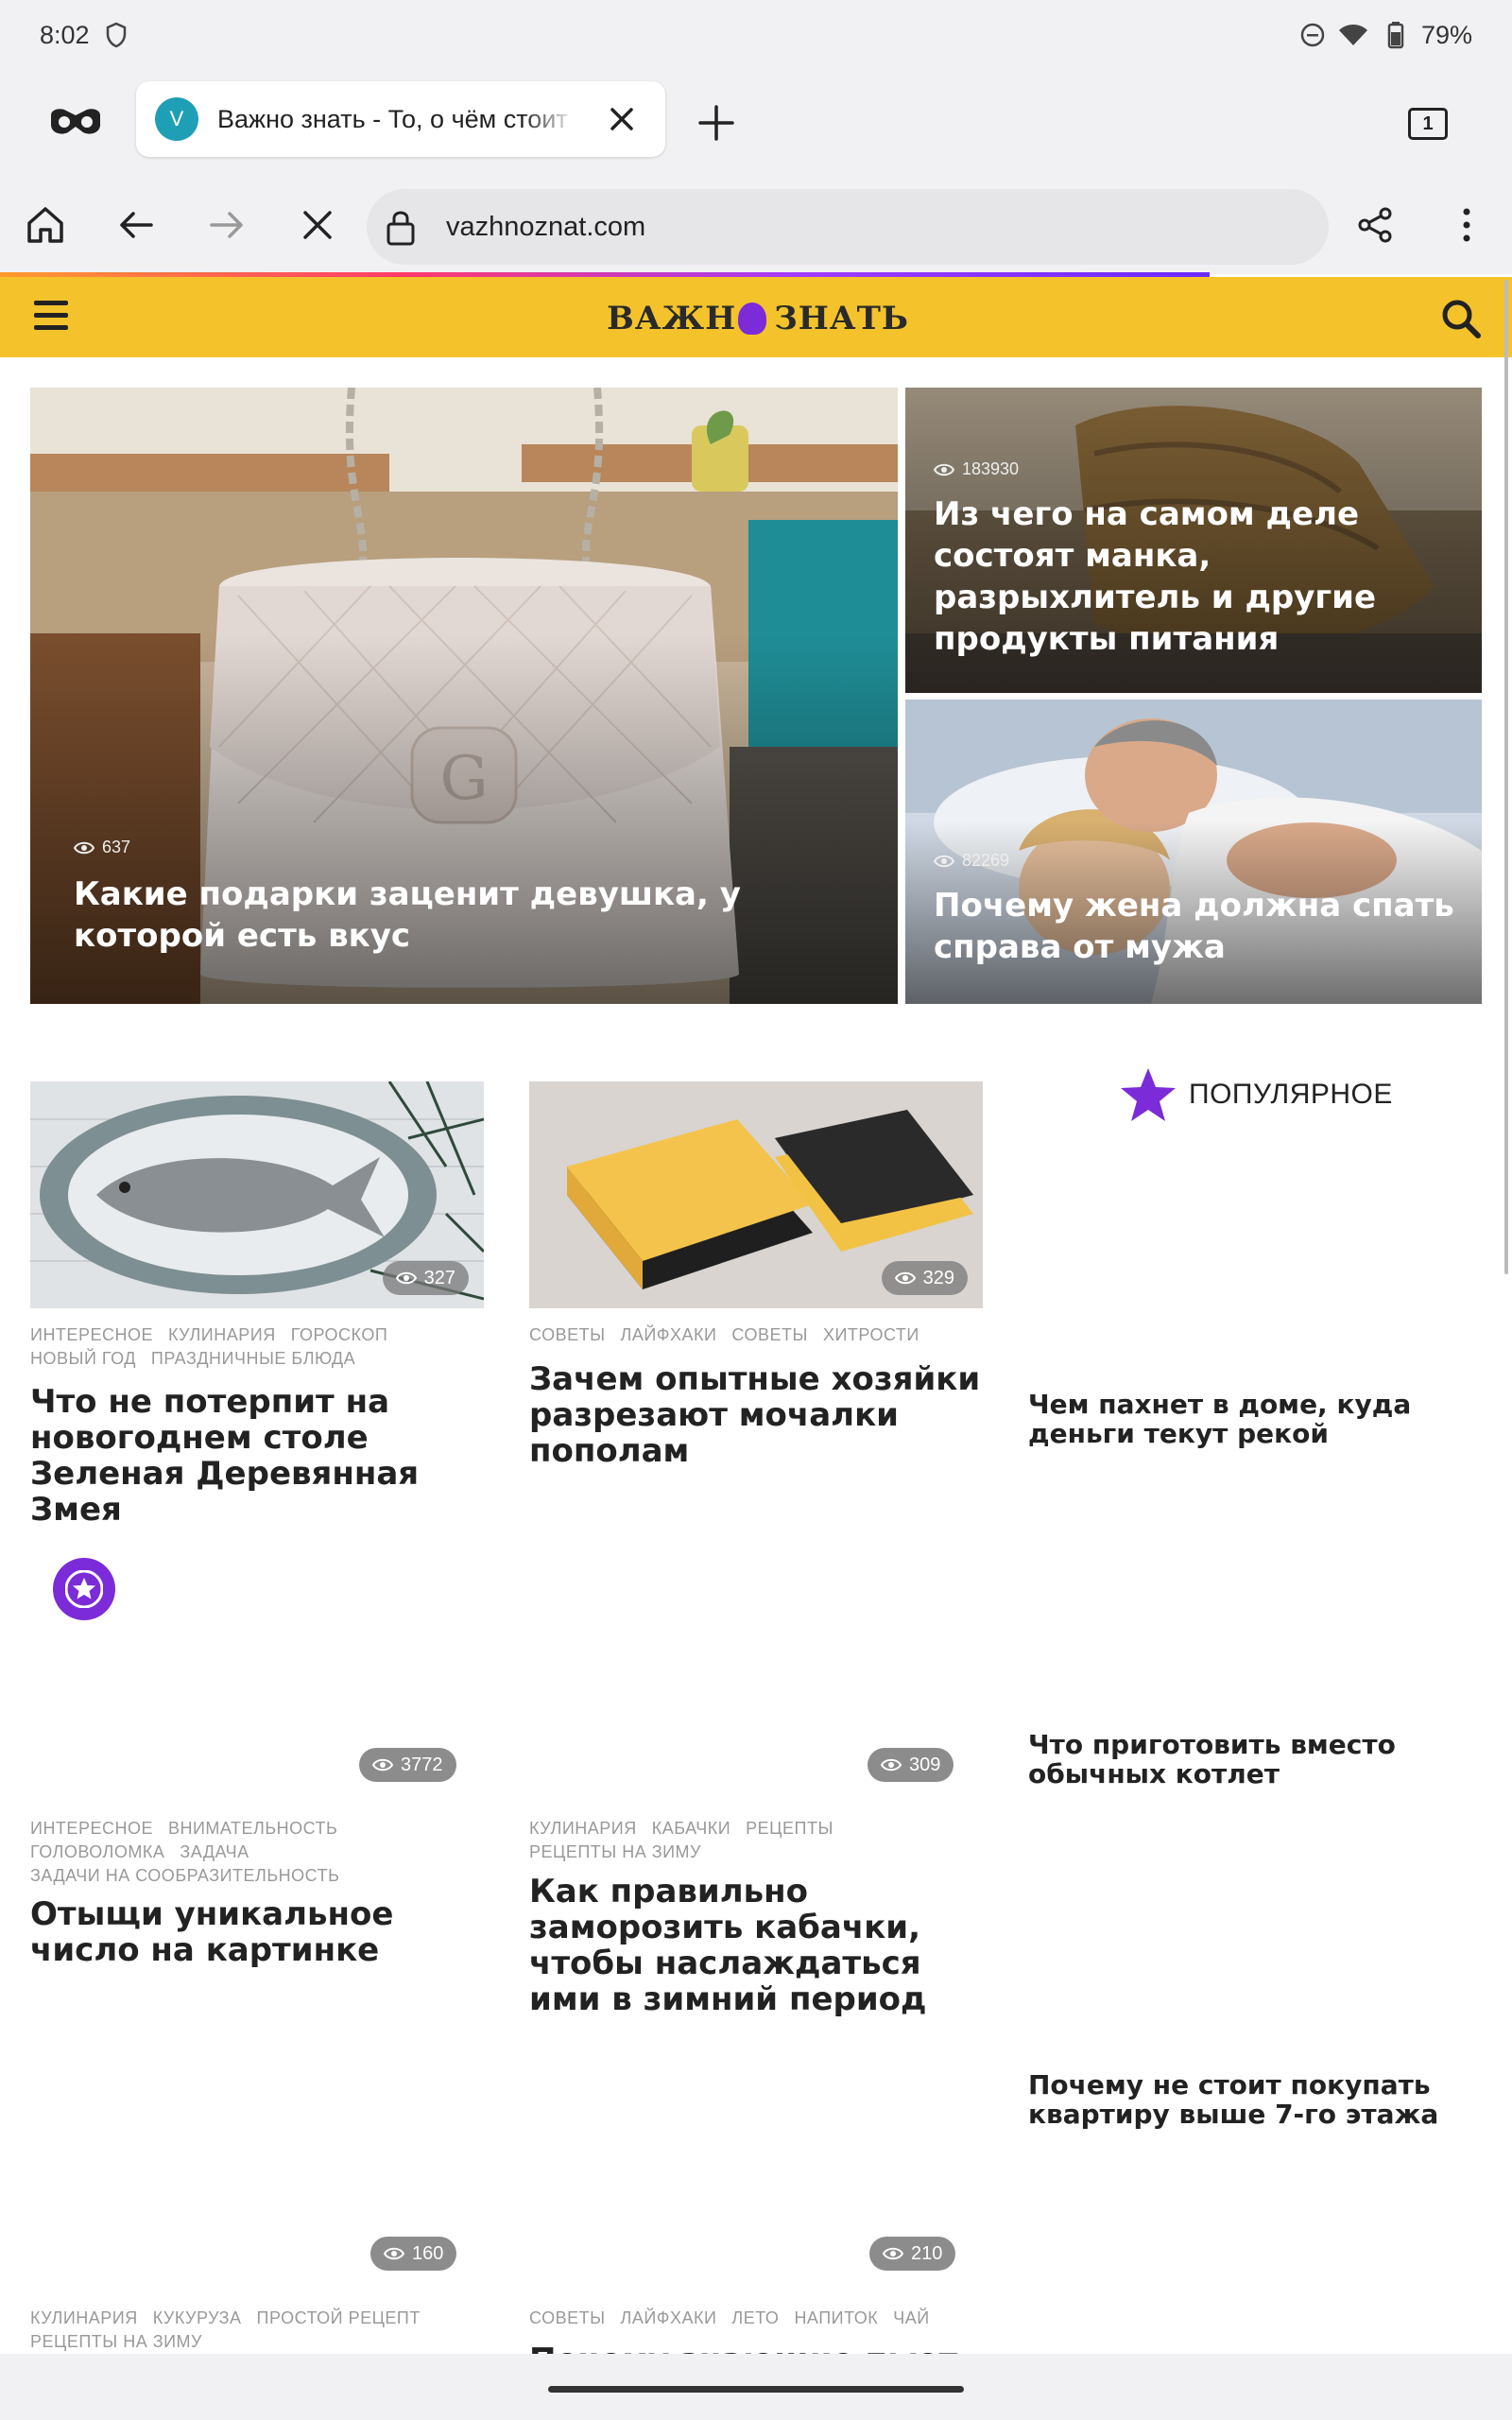 The height and width of the screenshot is (2420, 1512). Describe the element at coordinates (116, 35) in the screenshot. I see `shield-icon` at that location.